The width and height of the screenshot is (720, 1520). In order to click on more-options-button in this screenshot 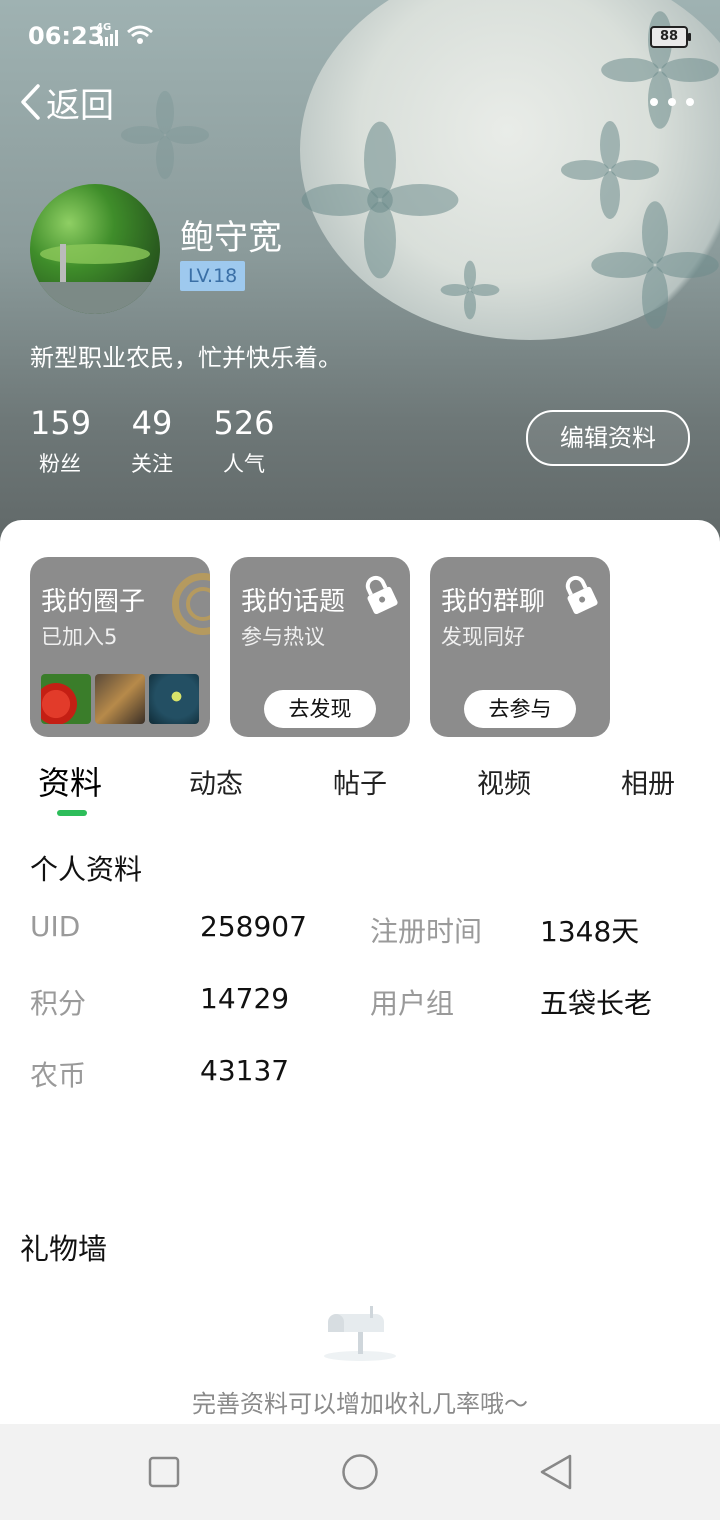, I will do `click(672, 102)`.